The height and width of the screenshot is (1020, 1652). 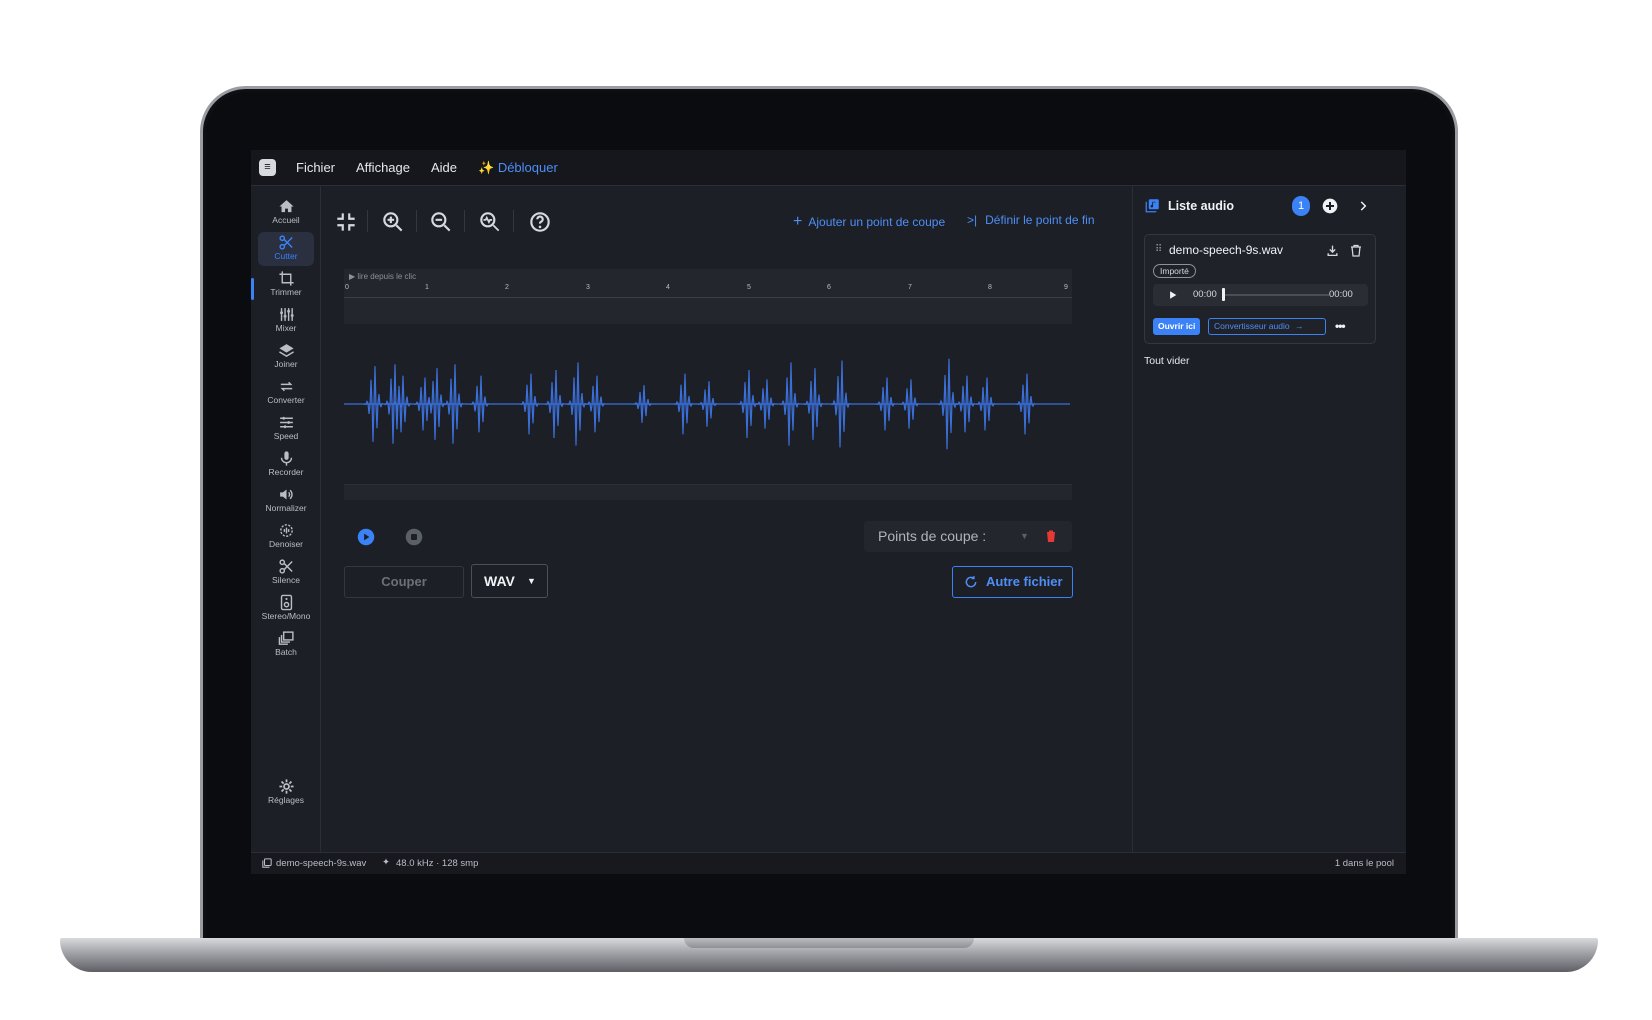 I want to click on active-indicator, so click(x=252, y=289).